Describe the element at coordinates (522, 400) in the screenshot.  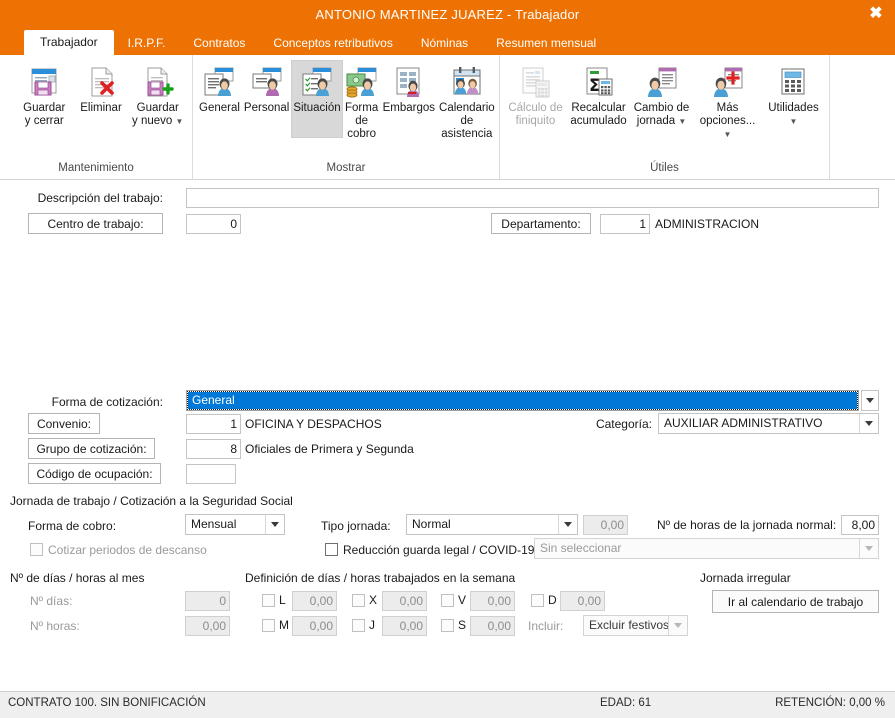
I see `forma-cotizacion-combobox: General` at that location.